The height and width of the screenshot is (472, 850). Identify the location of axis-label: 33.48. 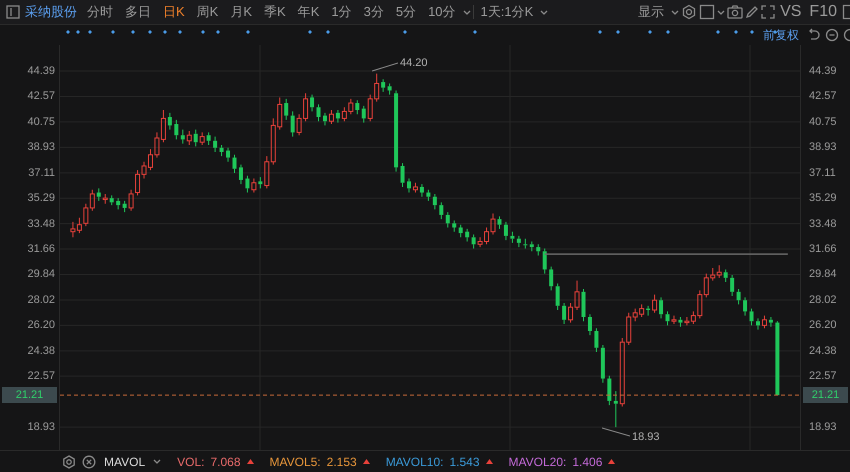
(41, 224).